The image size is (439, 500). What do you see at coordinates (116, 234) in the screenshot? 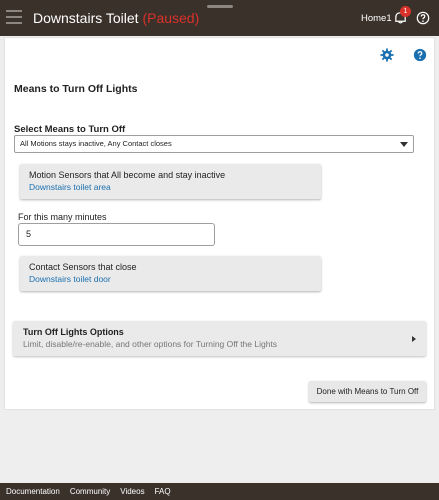
I see `minutes-input: 5` at bounding box center [116, 234].